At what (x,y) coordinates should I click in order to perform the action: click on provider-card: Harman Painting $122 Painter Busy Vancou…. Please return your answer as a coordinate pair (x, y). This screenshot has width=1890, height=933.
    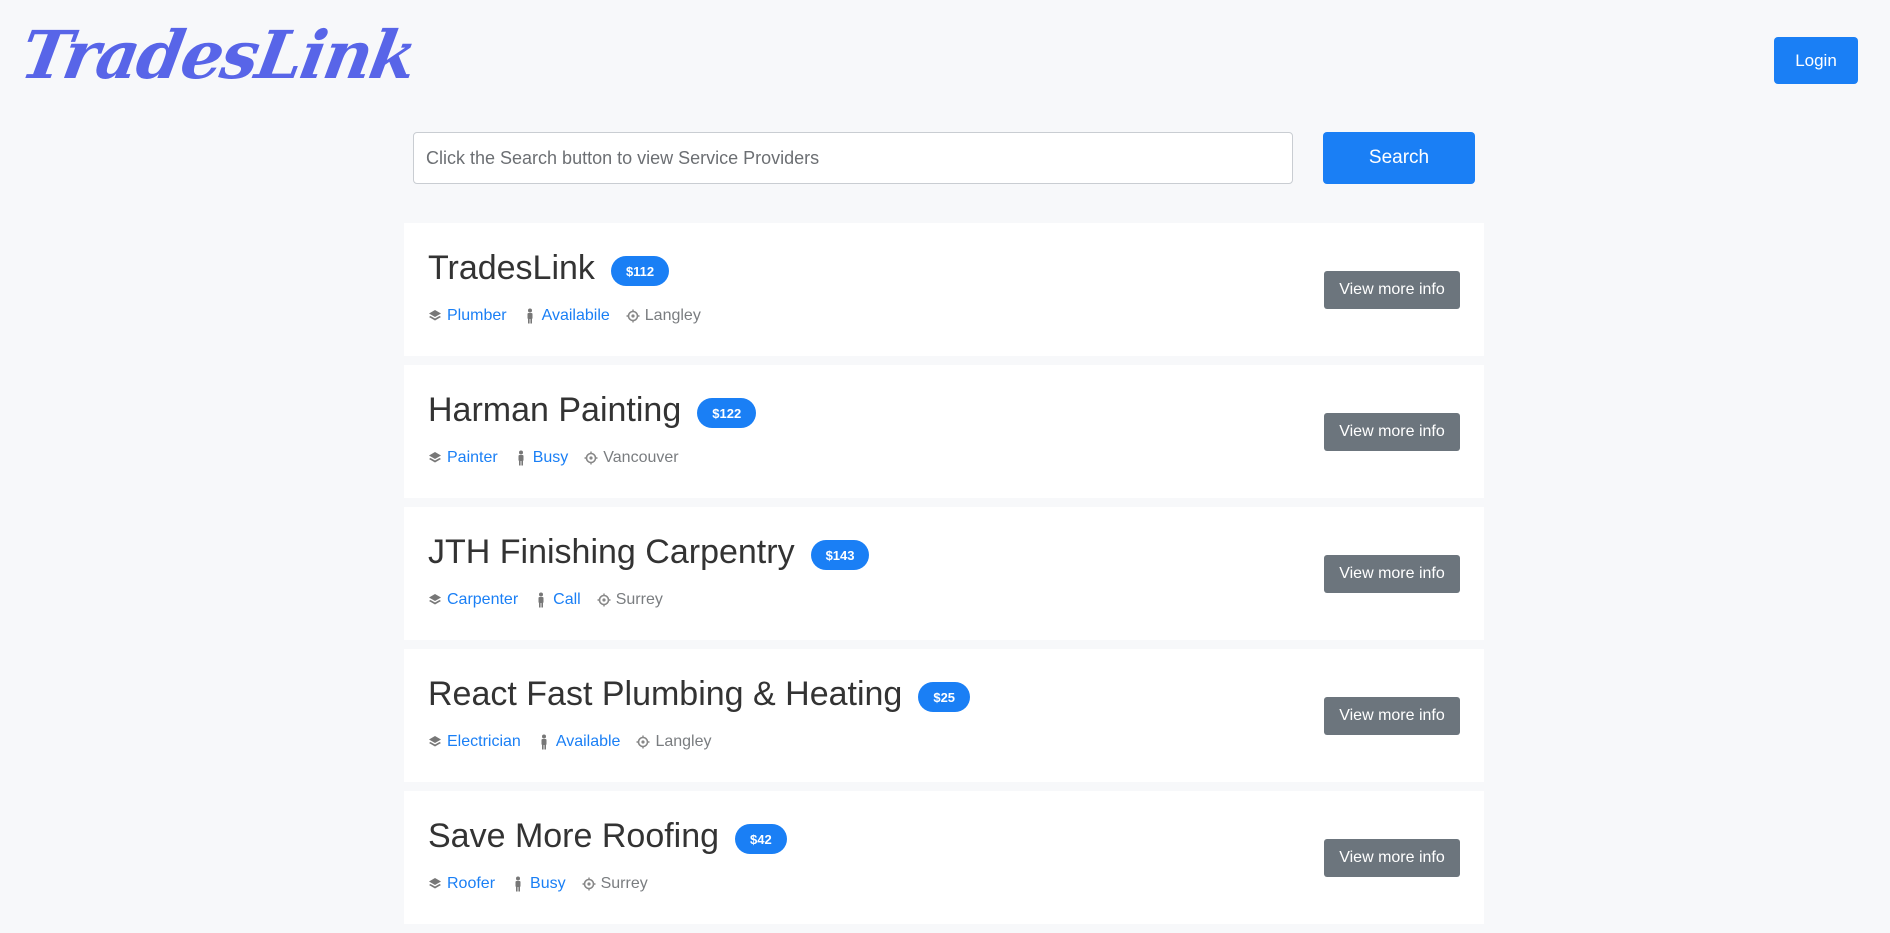
    Looking at the image, I should click on (944, 431).